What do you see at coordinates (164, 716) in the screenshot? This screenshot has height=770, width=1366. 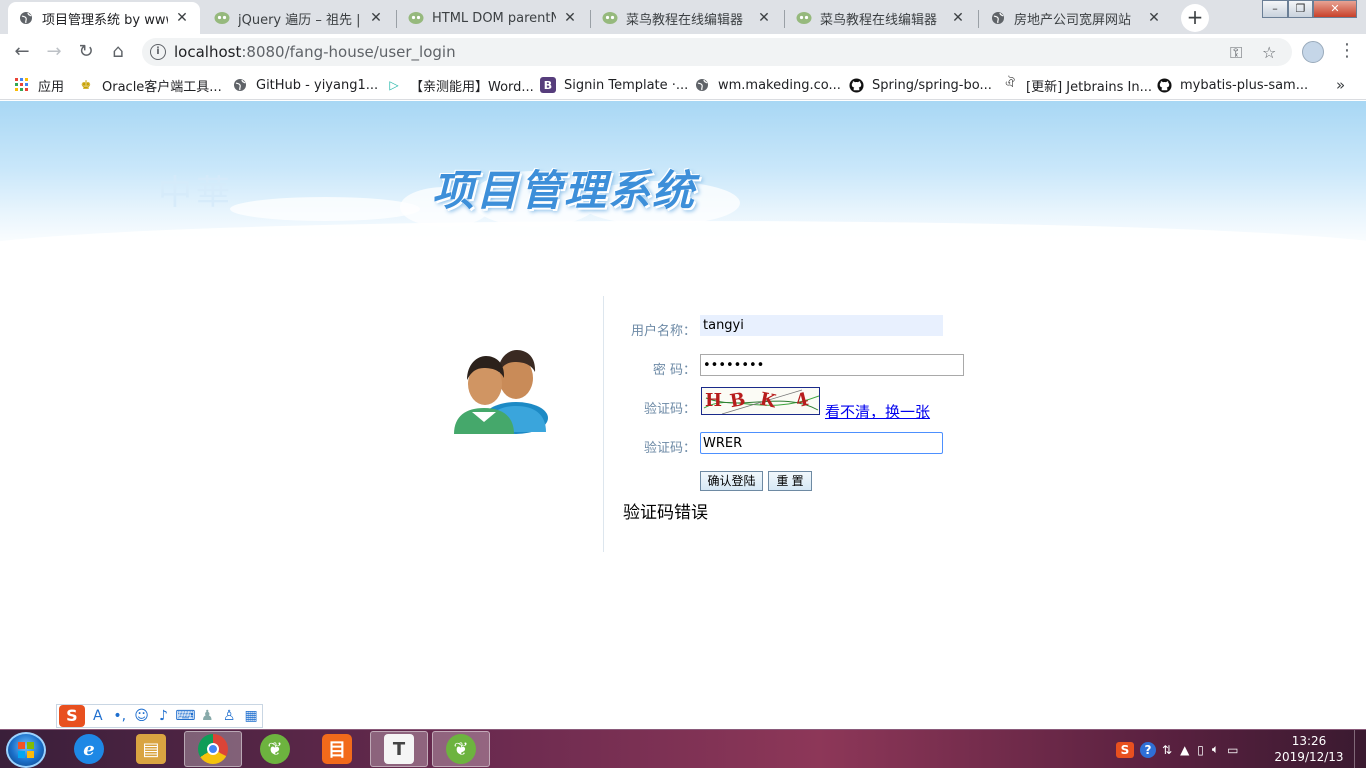 I see `voice-icon: ♪` at bounding box center [164, 716].